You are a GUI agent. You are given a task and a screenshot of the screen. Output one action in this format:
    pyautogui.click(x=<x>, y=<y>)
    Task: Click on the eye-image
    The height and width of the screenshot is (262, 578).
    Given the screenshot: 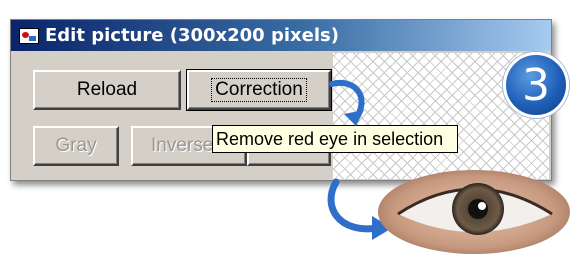 What is the action you would take?
    pyautogui.click(x=474, y=212)
    